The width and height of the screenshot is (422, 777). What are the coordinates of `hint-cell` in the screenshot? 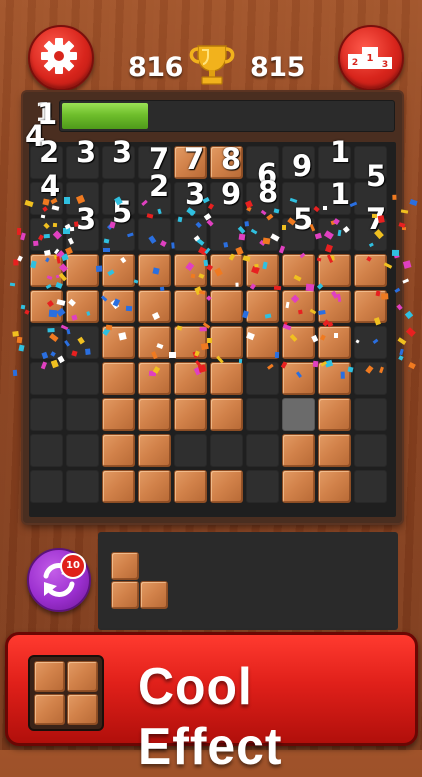 It's located at (298, 414).